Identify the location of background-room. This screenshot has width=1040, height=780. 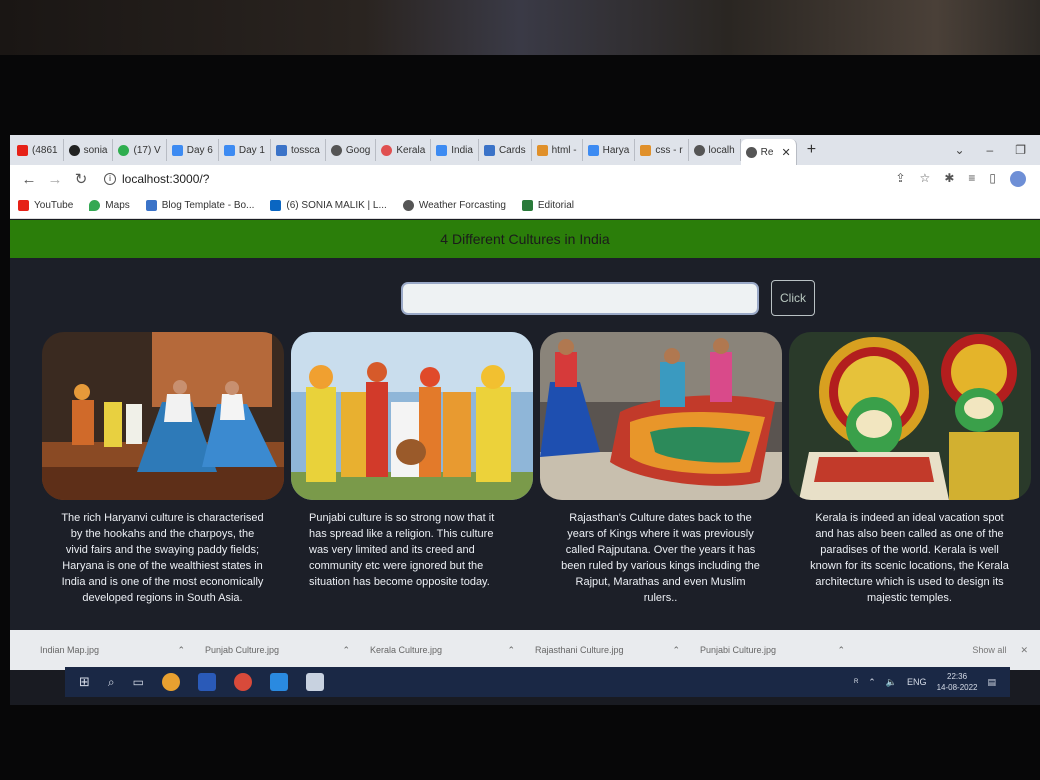
(520, 30).